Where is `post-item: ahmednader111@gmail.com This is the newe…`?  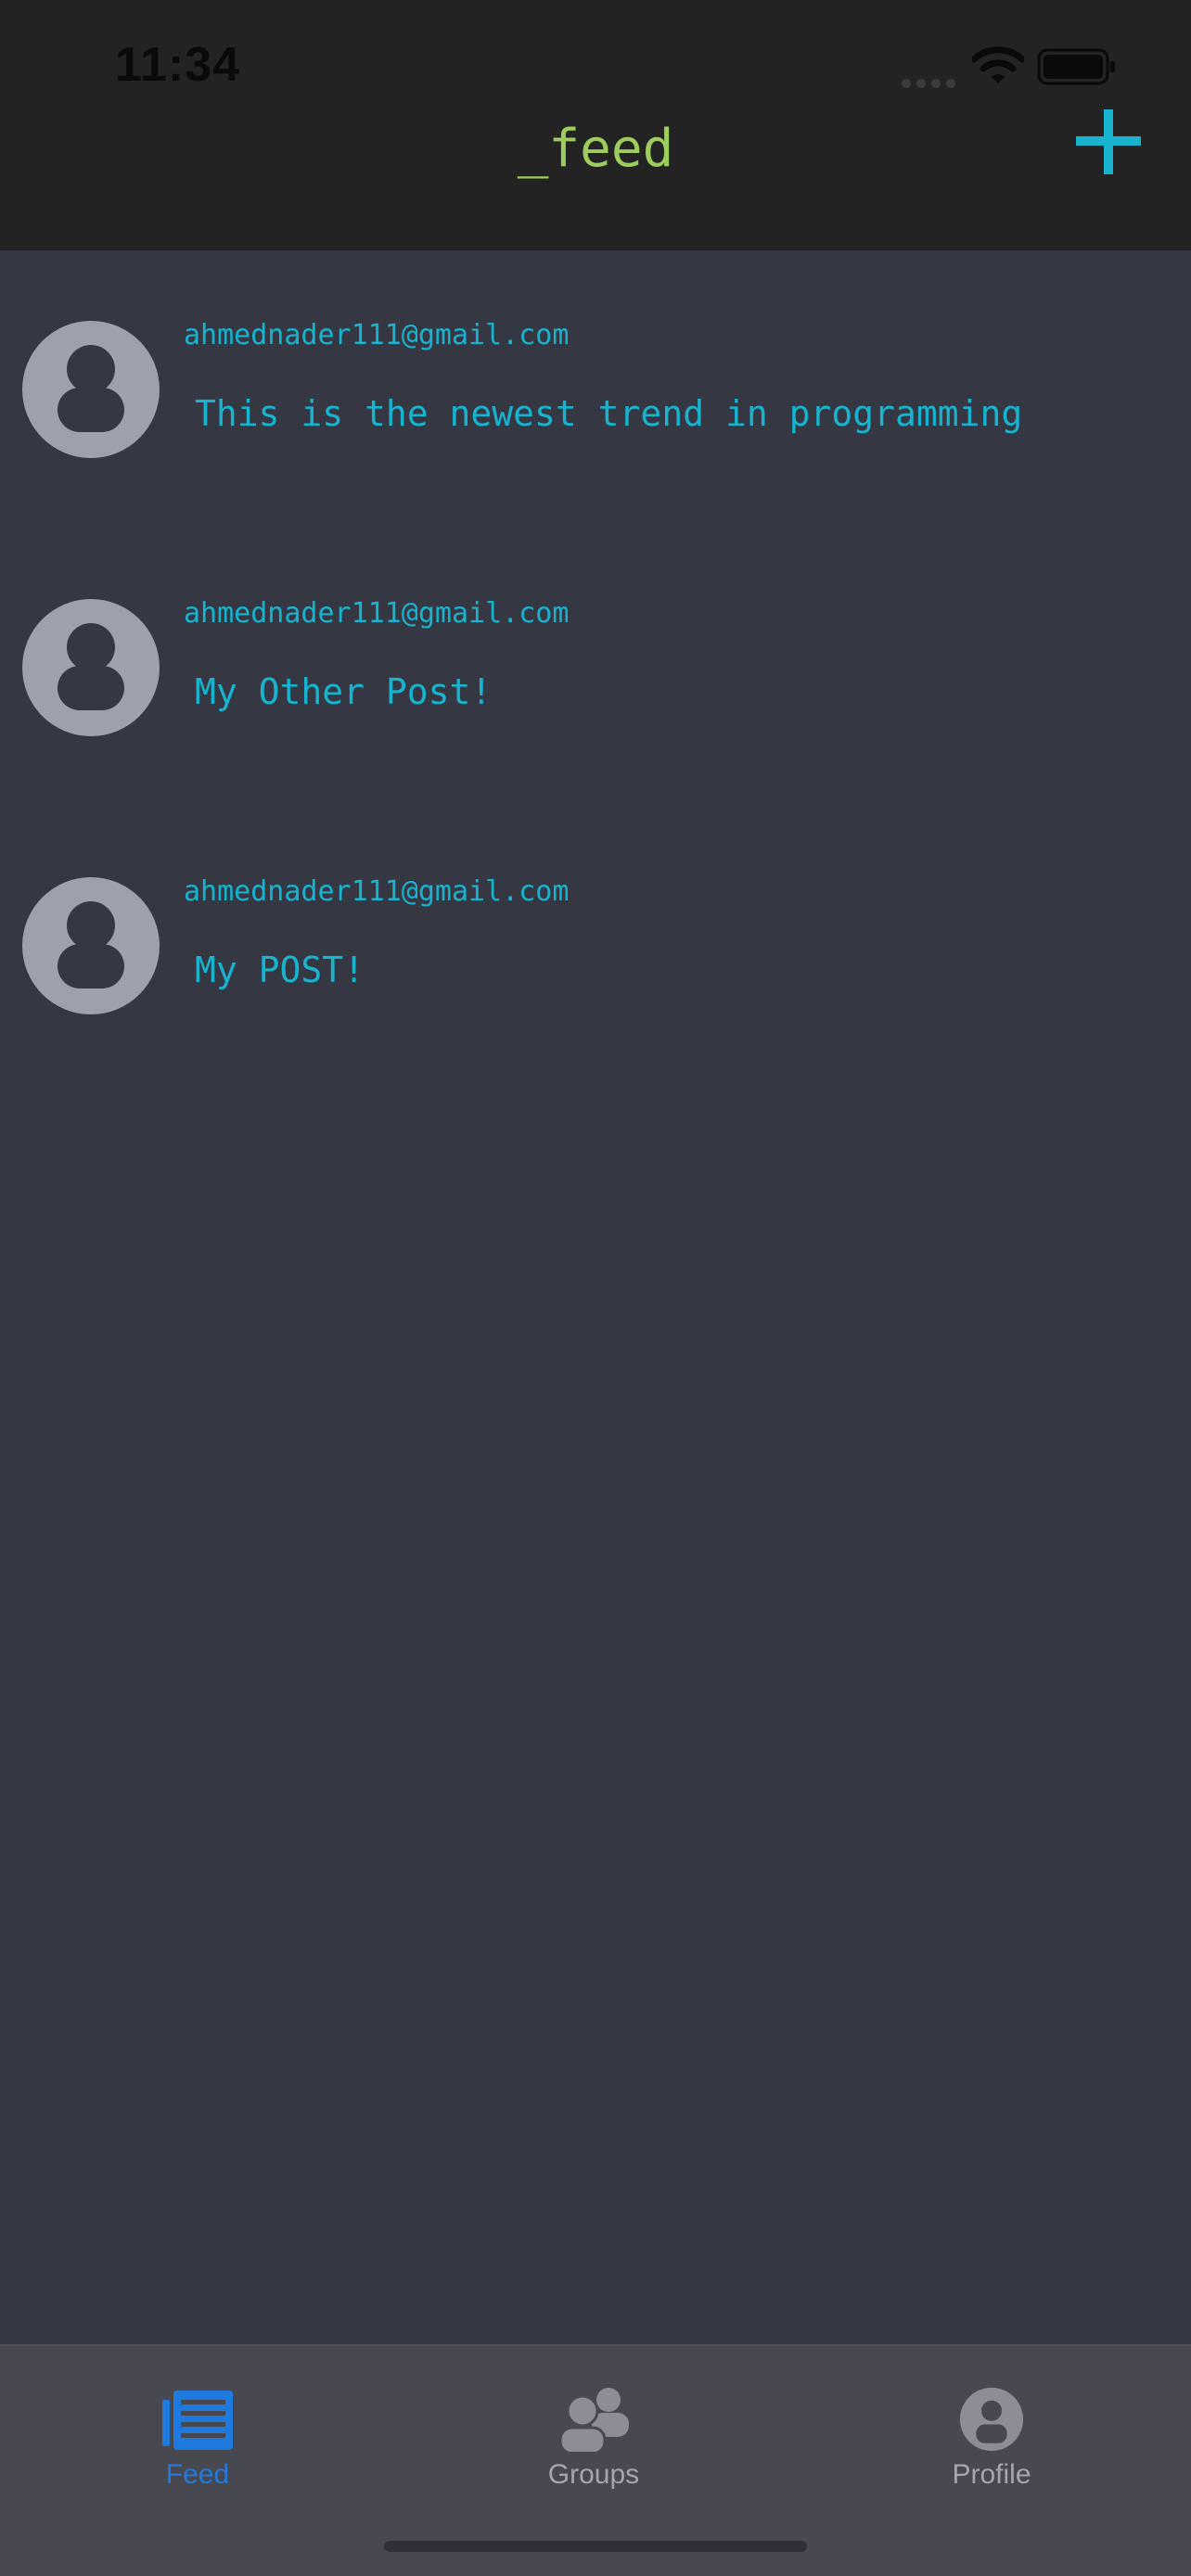 post-item: ahmednader111@gmail.com This is the newe… is located at coordinates (595, 390).